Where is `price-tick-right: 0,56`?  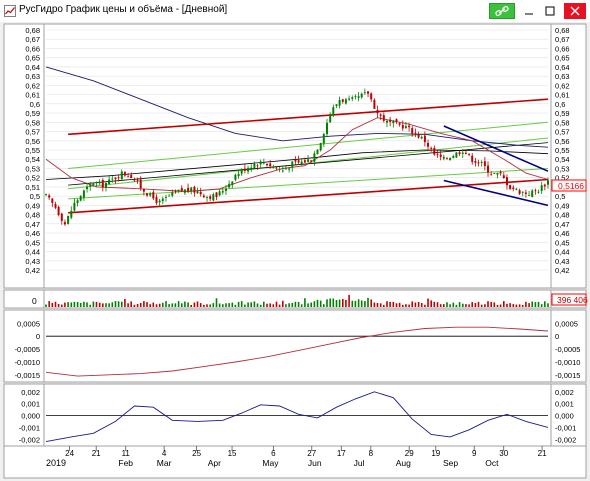
price-tick-right: 0,56 is located at coordinates (562, 141).